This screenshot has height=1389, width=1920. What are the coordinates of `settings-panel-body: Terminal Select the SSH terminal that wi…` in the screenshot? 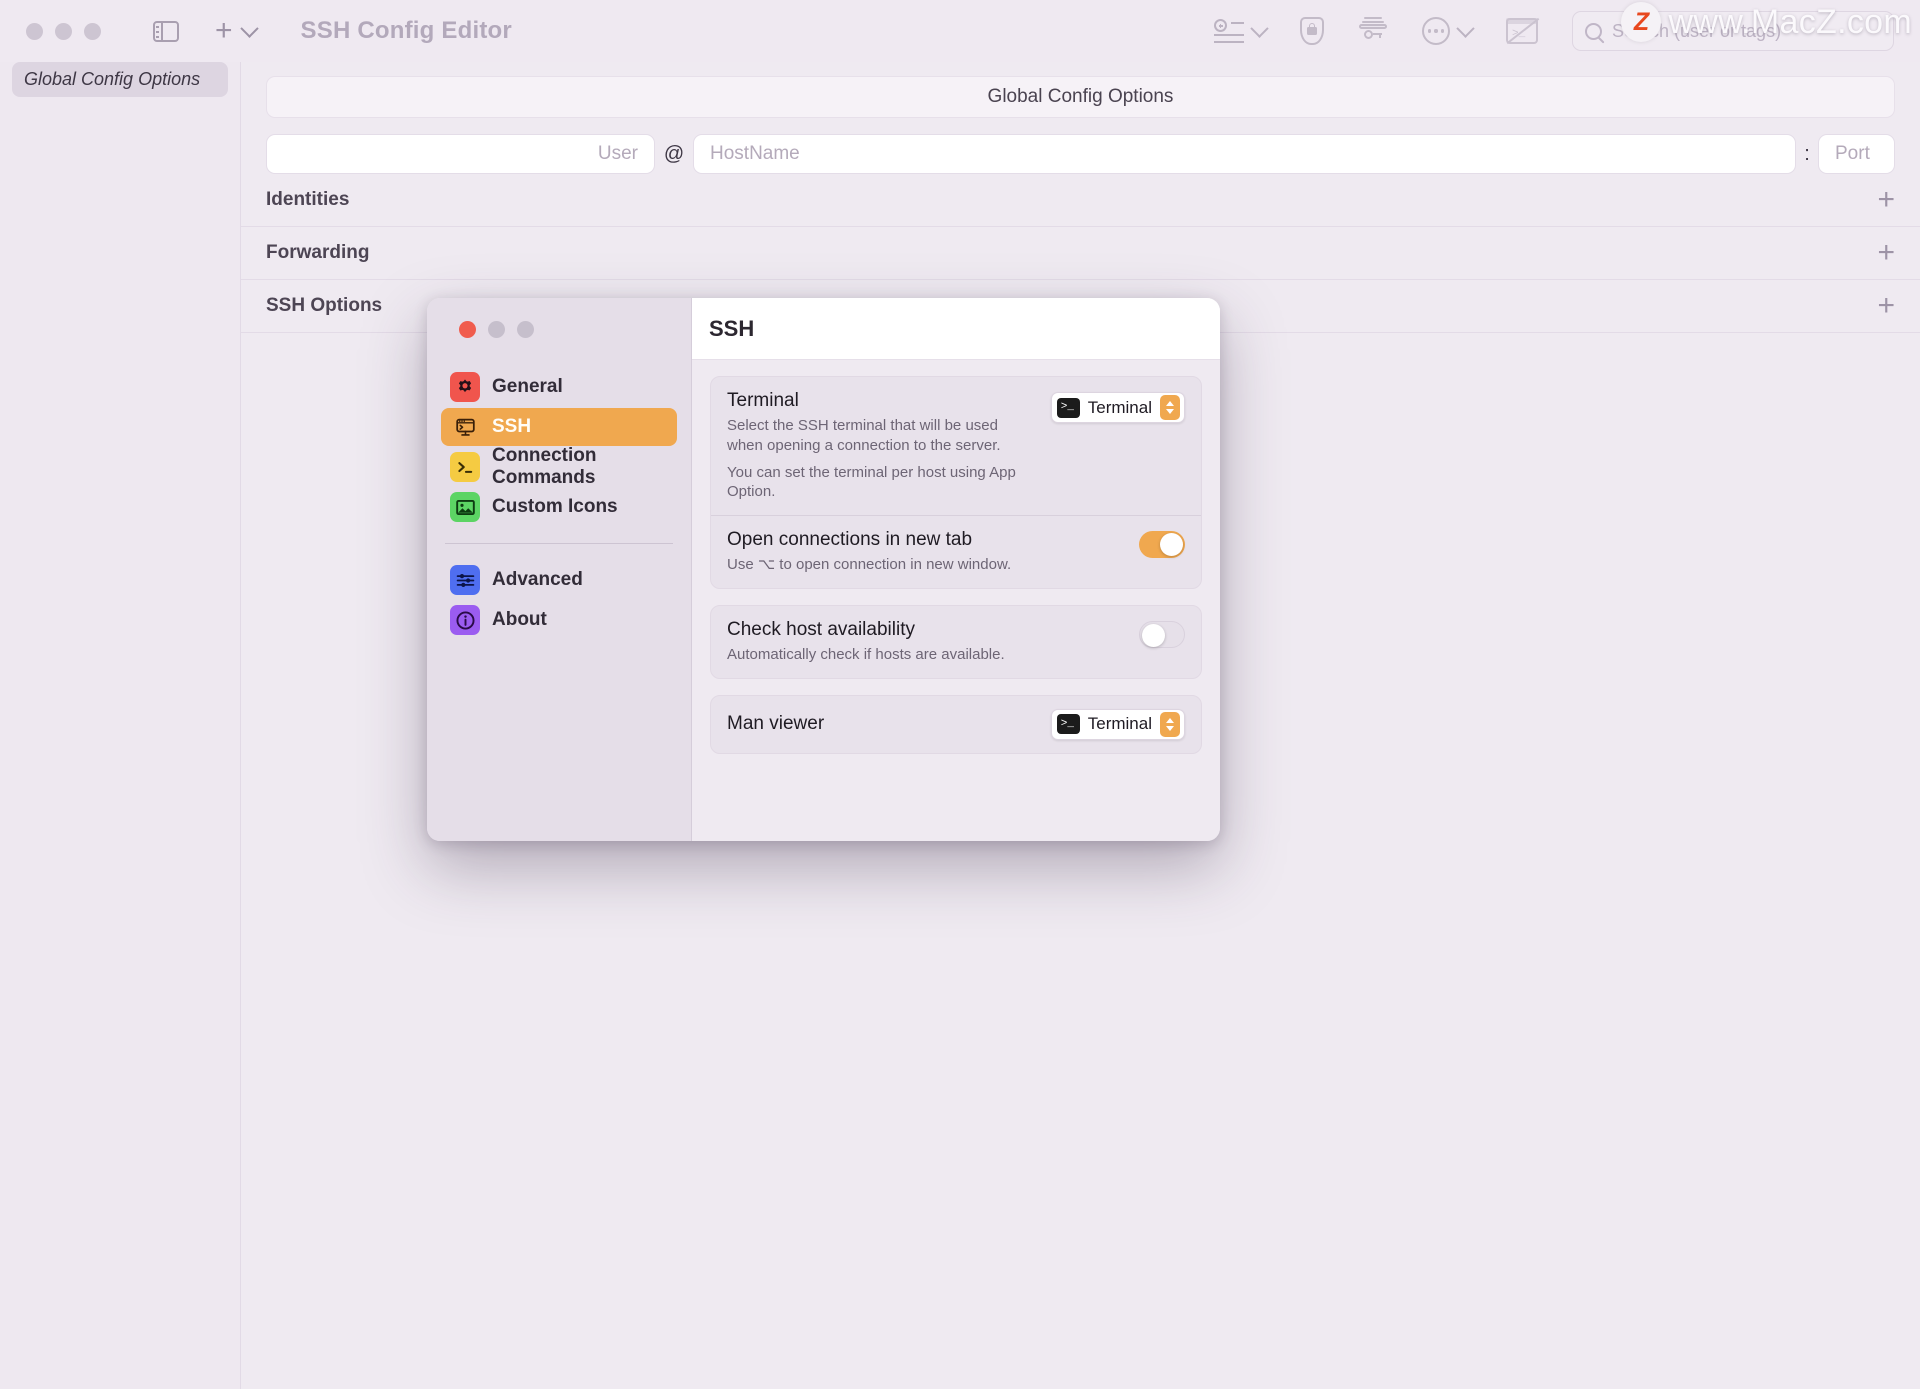 It's located at (956, 573).